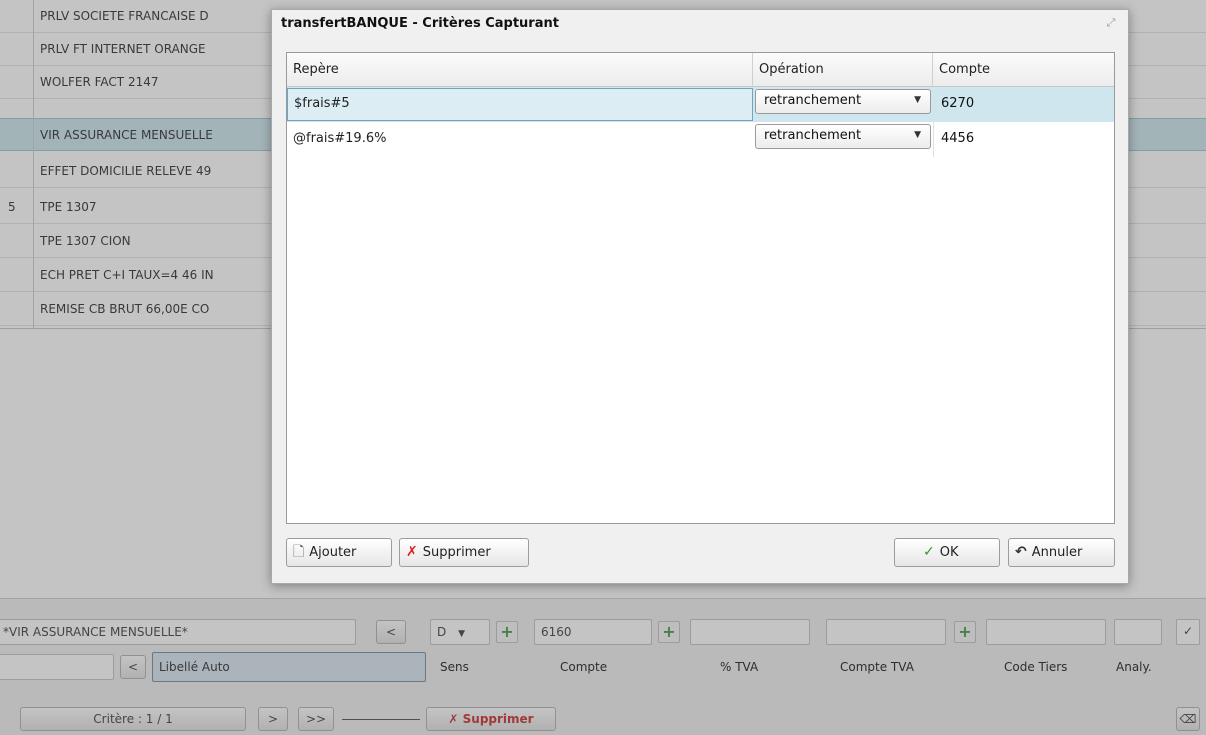  What do you see at coordinates (1021, 552) in the screenshot?
I see `undo-icon: ↶` at bounding box center [1021, 552].